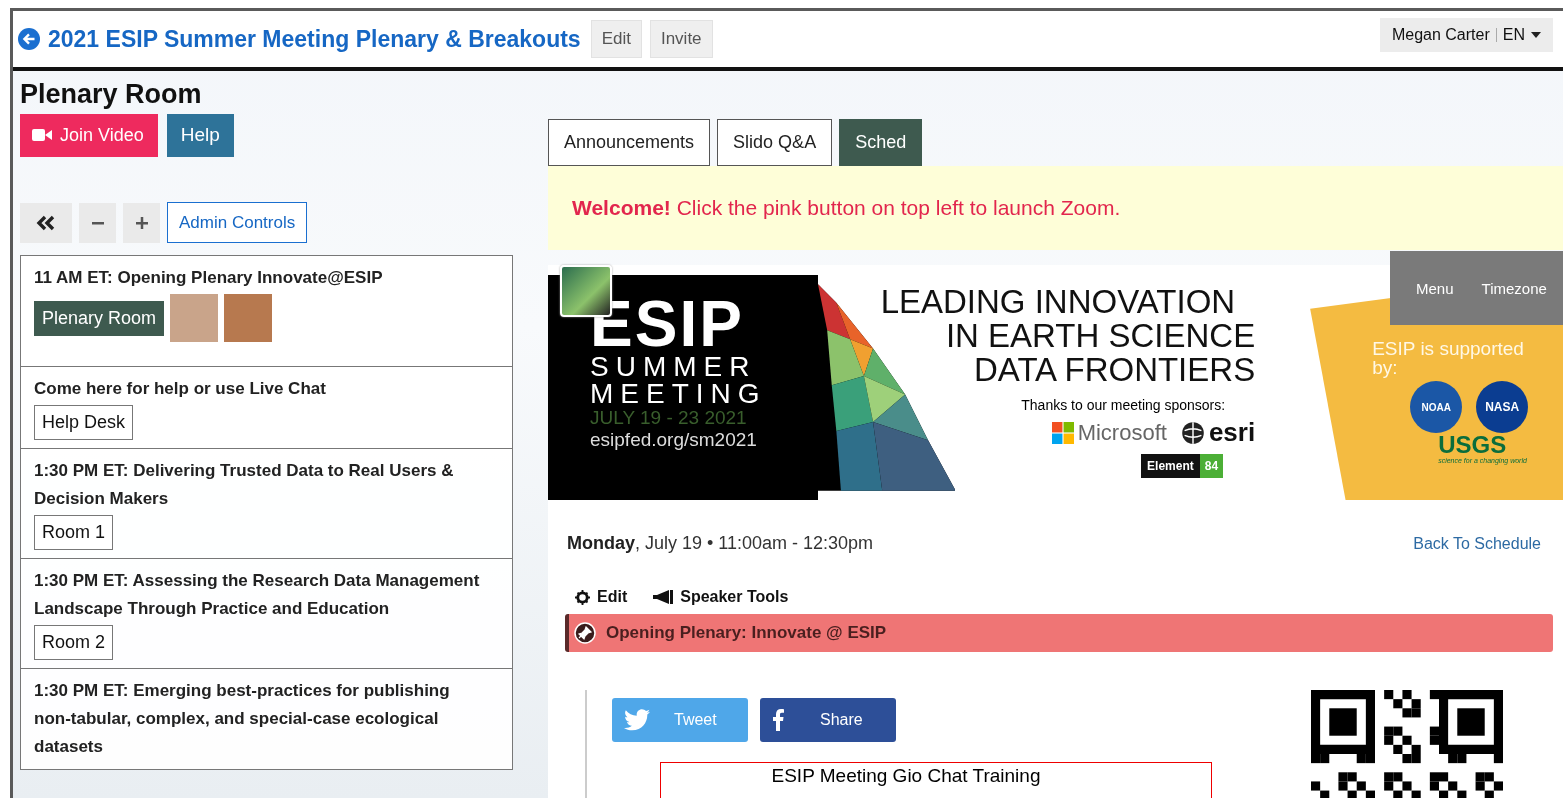 The height and width of the screenshot is (798, 1563). Describe the element at coordinates (257, 595) in the screenshot. I see `session-title: 1:30 PM ET: Assessing the Research Data Management Landscape Through Practice and Education` at that location.